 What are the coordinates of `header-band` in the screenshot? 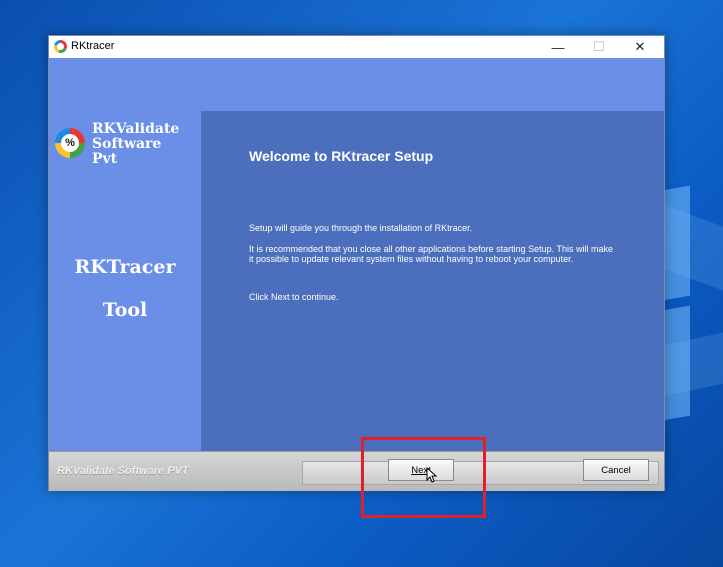 It's located at (356, 84).